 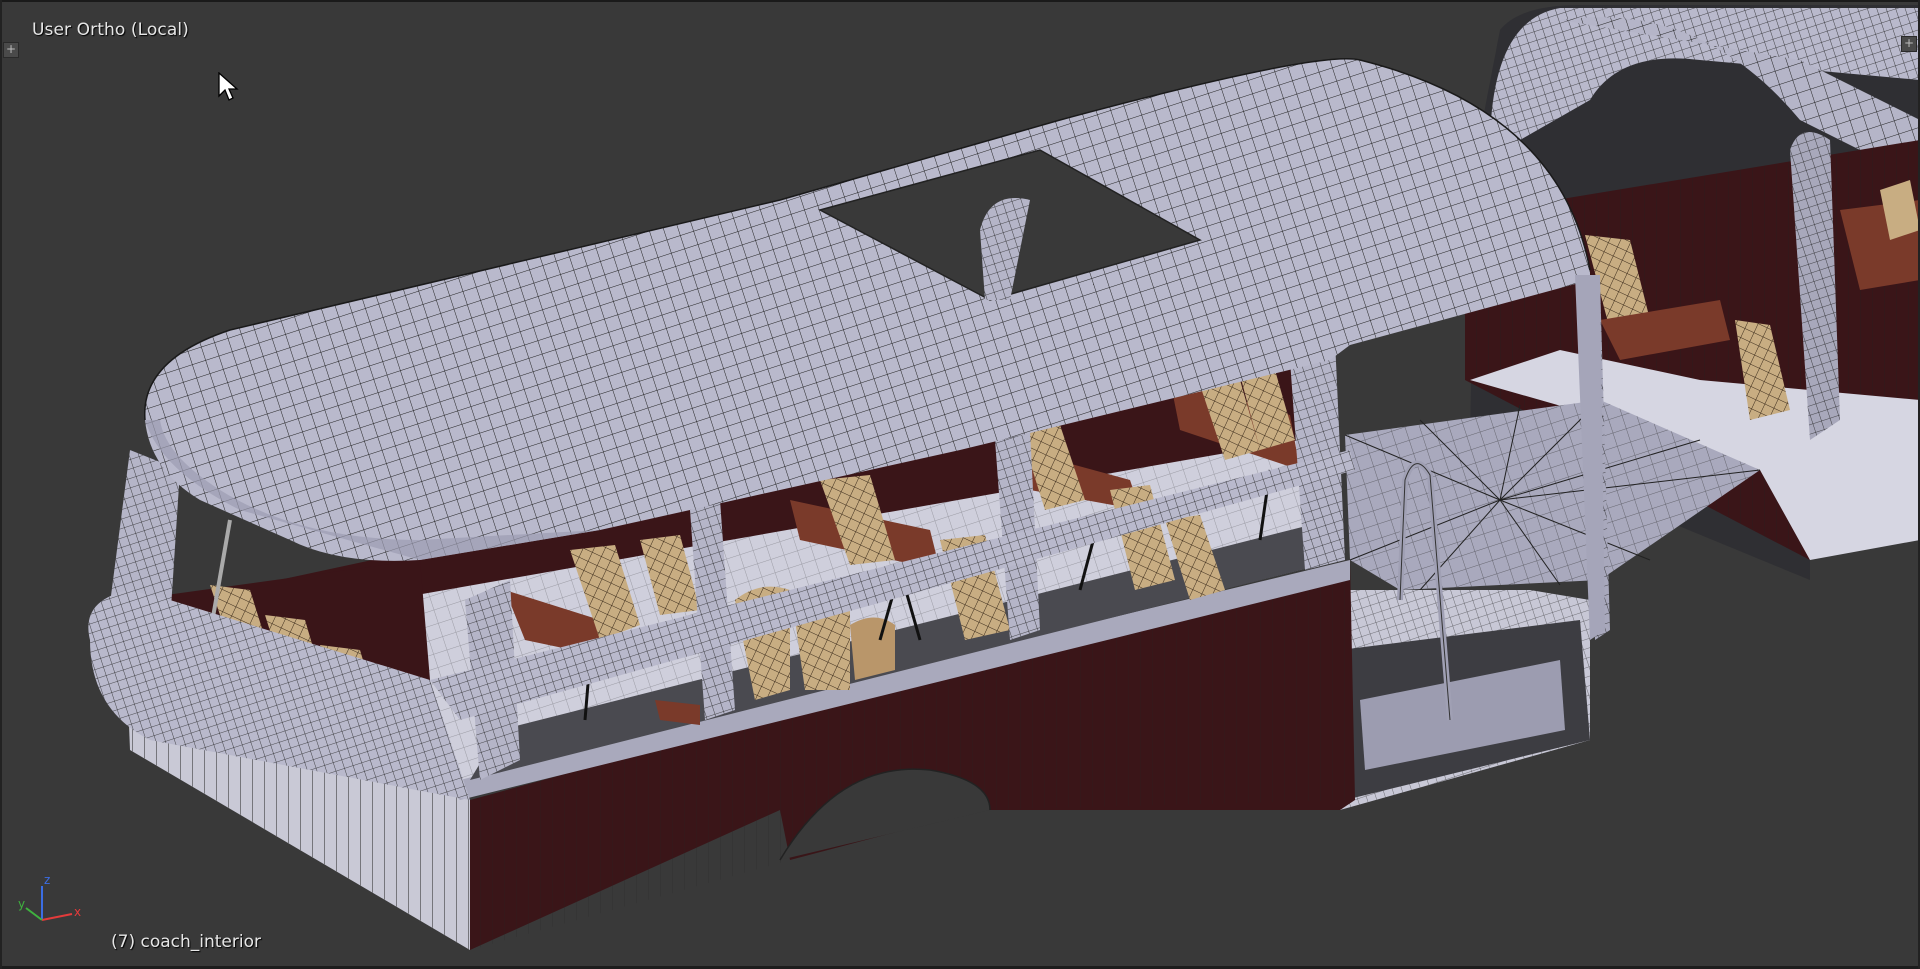 I want to click on axis-gizmo: z x y, so click(x=49, y=897).